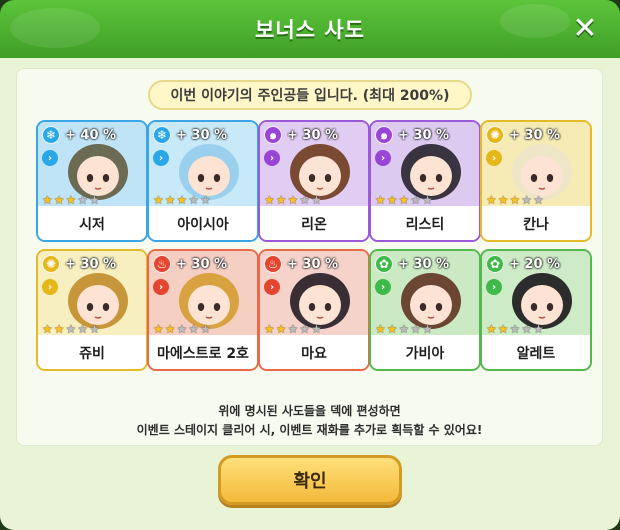 The width and height of the screenshot is (620, 530). Describe the element at coordinates (203, 353) in the screenshot. I see `character-name: 마에스트로 2호` at that location.